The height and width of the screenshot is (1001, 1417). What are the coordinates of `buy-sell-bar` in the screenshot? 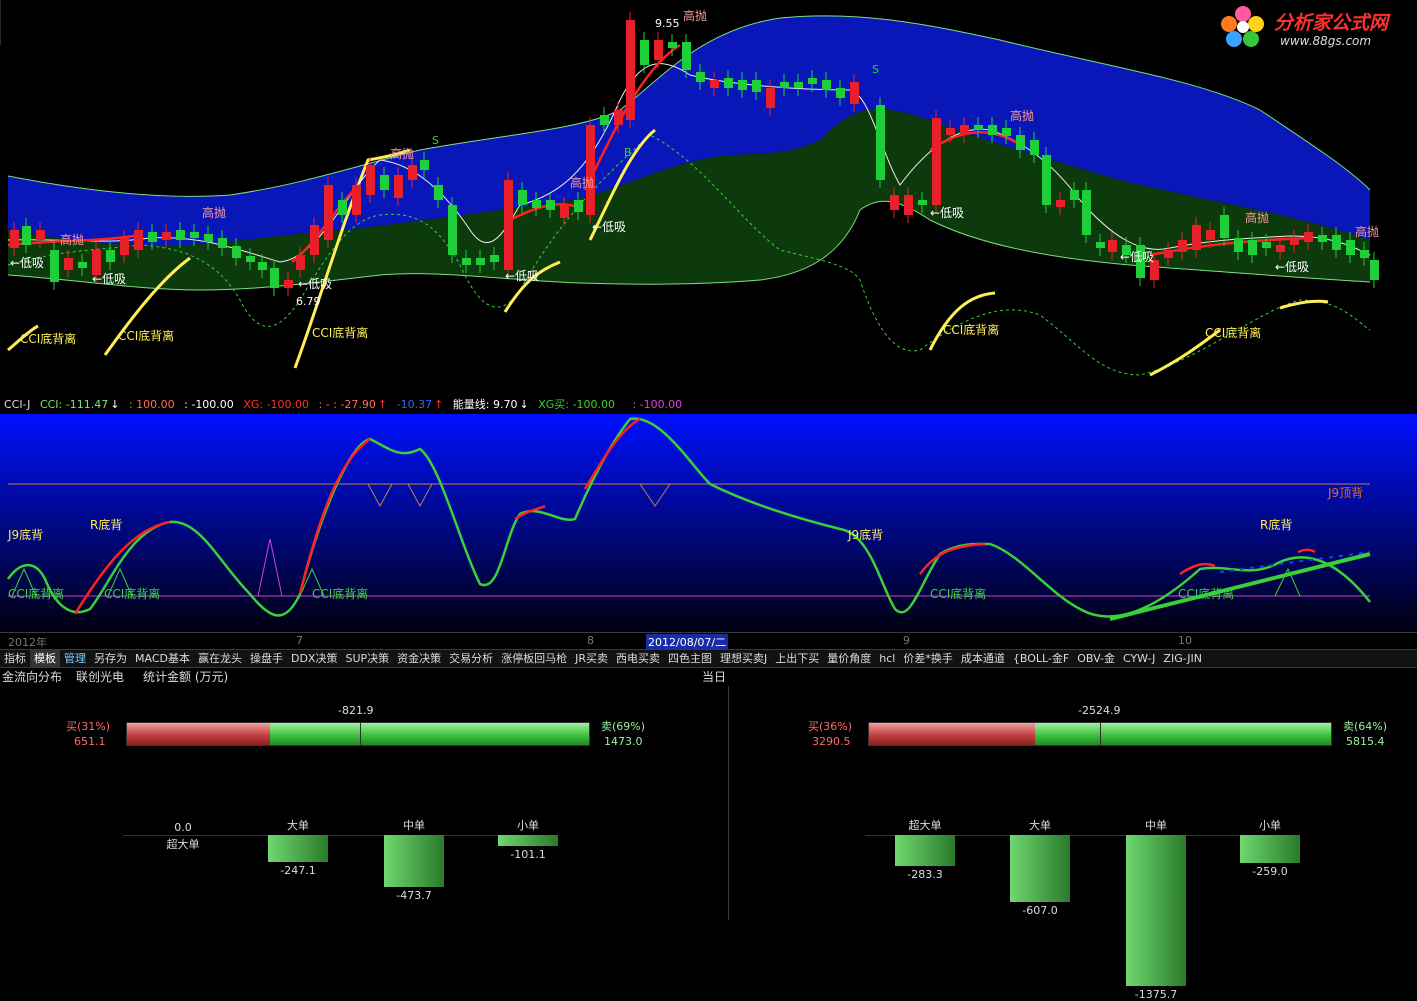 It's located at (358, 734).